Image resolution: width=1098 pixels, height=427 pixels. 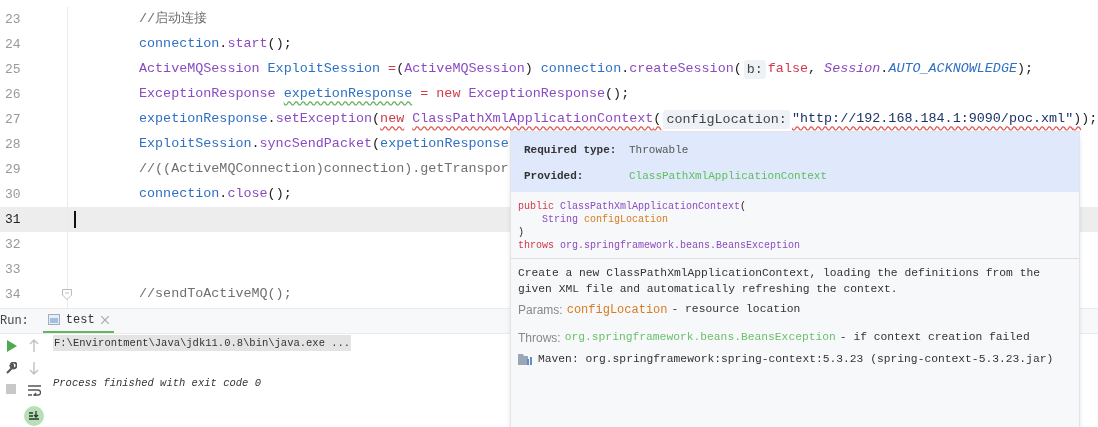 I want to click on line-number: 25, so click(x=13, y=69).